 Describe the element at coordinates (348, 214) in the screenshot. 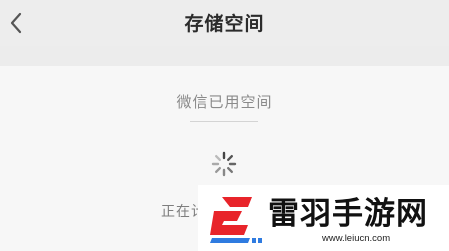

I see `watermark-site-name: 雷羽手游网` at that location.